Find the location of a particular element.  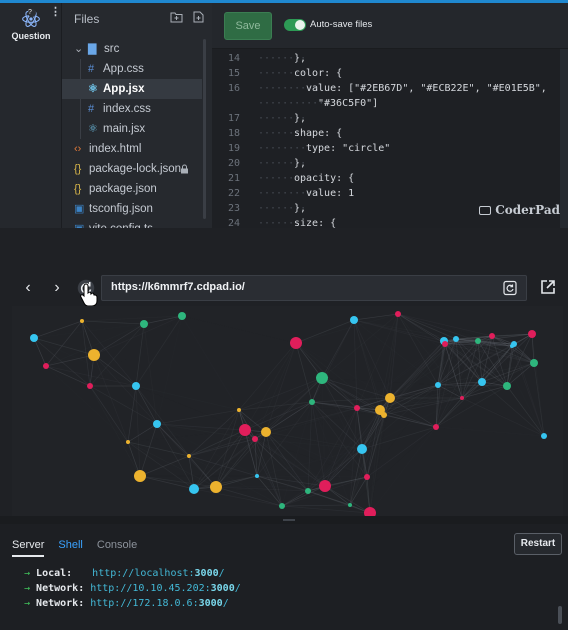

file-tree-item: {} package-lock.json is located at coordinates (132, 169).